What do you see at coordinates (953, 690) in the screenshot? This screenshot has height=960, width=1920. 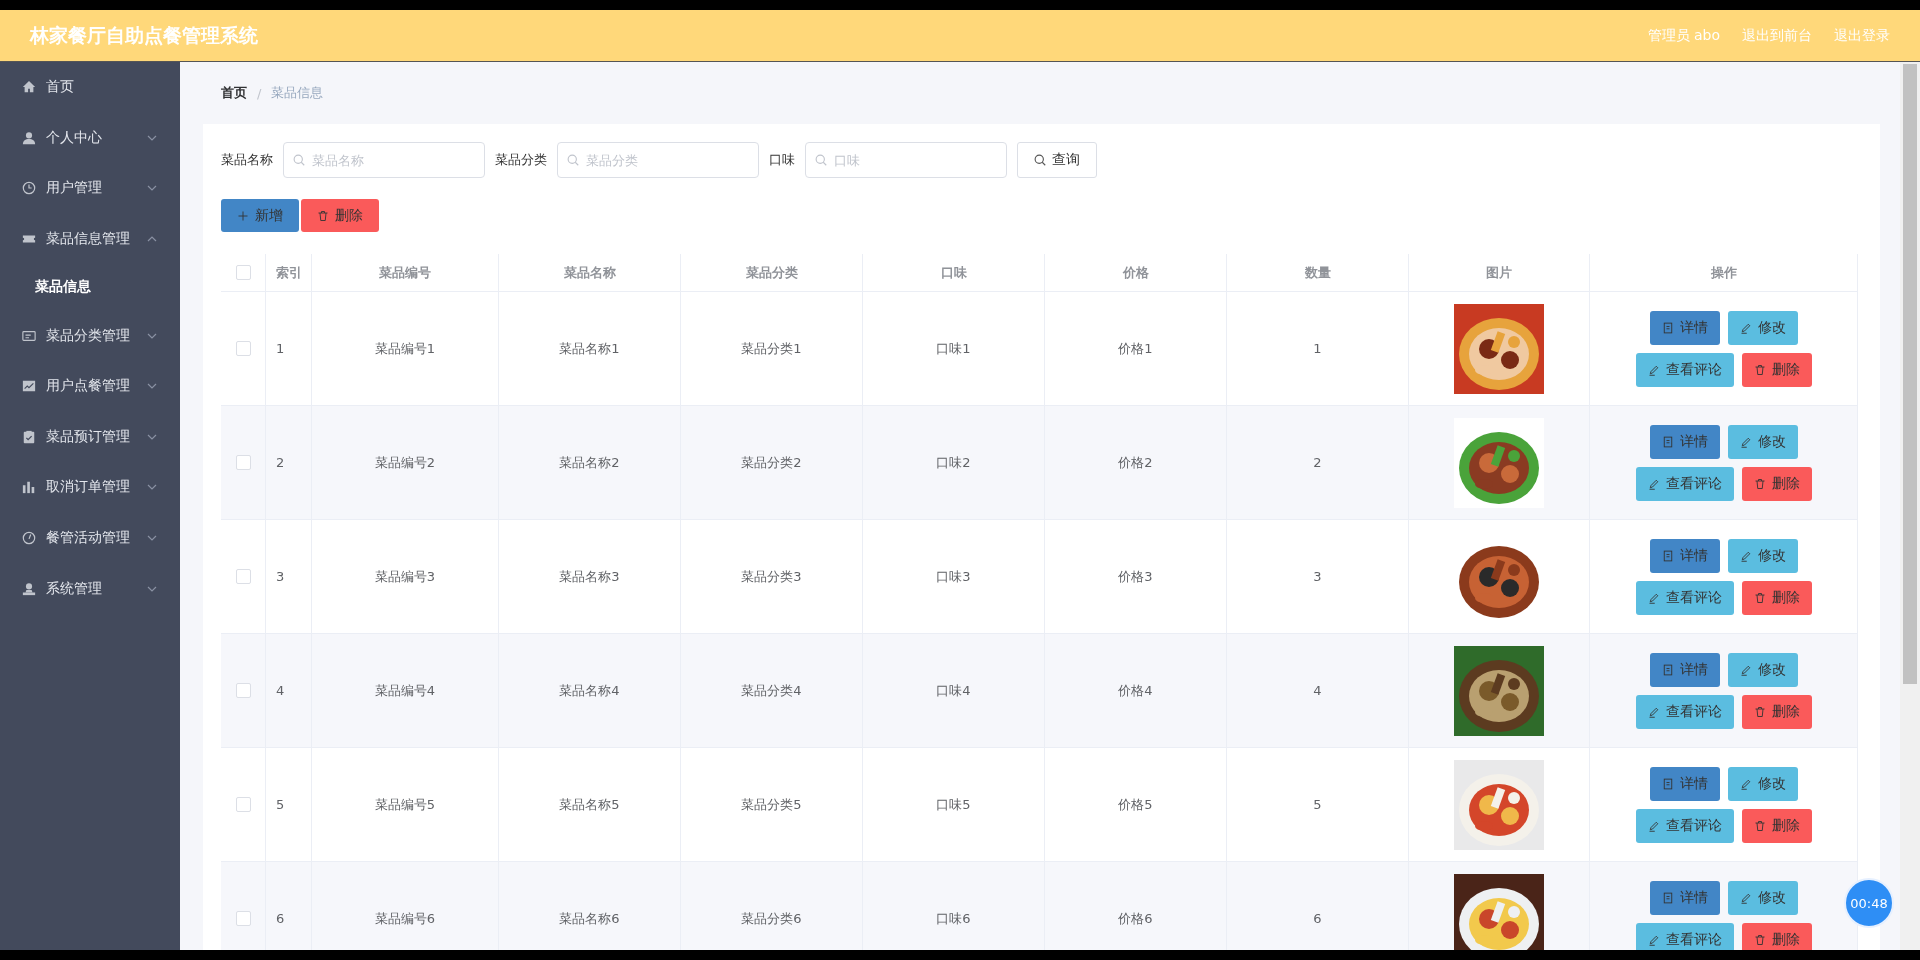 I see `table-cell: 口味4` at bounding box center [953, 690].